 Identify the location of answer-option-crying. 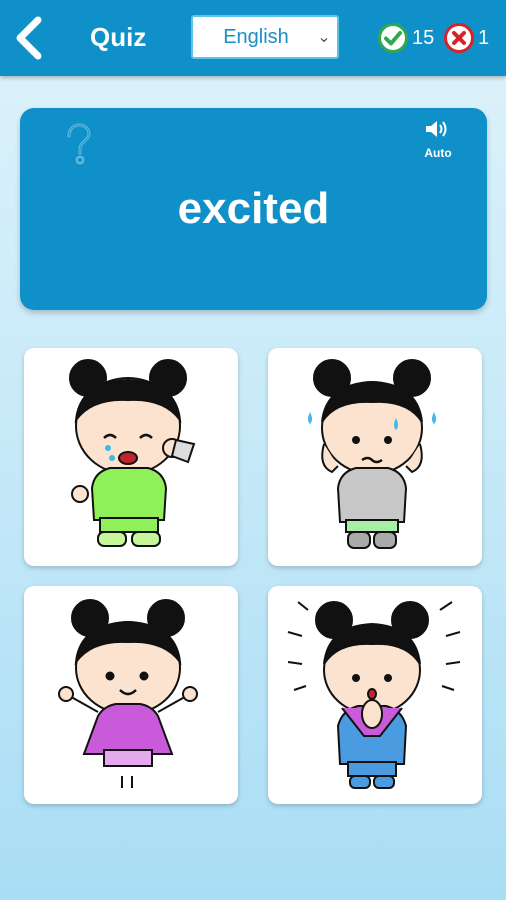
(131, 457).